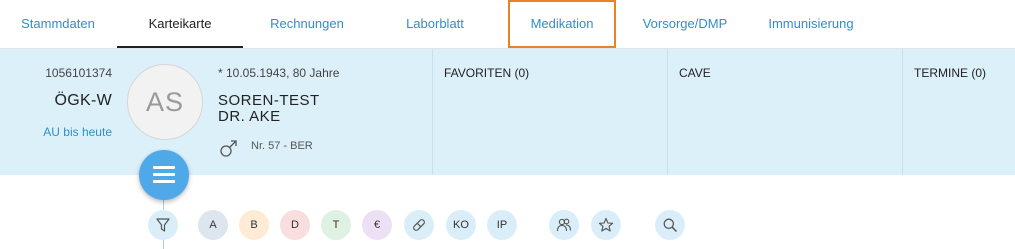 Image resolution: width=1015 pixels, height=249 pixels. Describe the element at coordinates (377, 225) in the screenshot. I see `filter-euro-chip: €` at that location.